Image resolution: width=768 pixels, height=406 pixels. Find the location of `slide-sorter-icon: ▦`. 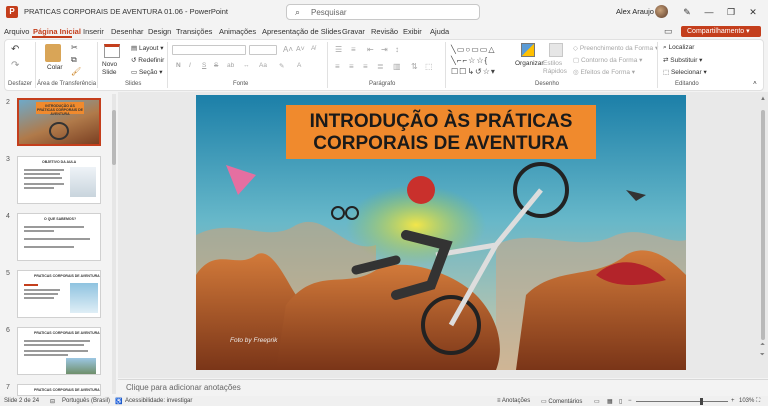

slide-sorter-icon: ▦ is located at coordinates (610, 401).